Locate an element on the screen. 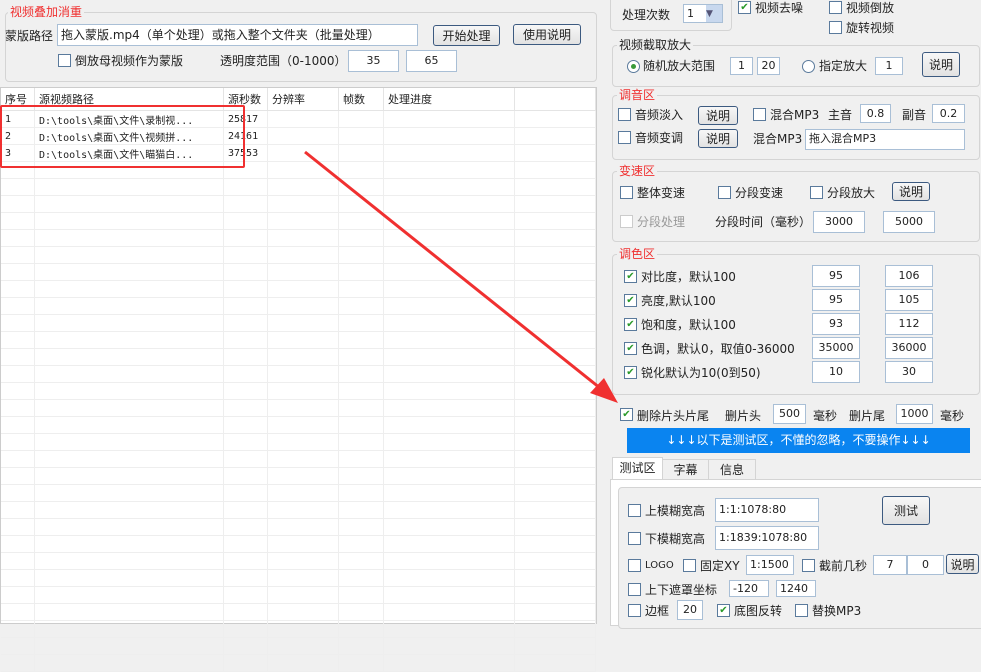  color-row-max-input: 105 is located at coordinates (909, 300).